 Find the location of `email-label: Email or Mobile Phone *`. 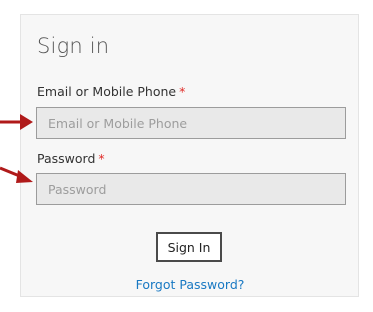

email-label: Email or Mobile Phone * is located at coordinates (111, 91).